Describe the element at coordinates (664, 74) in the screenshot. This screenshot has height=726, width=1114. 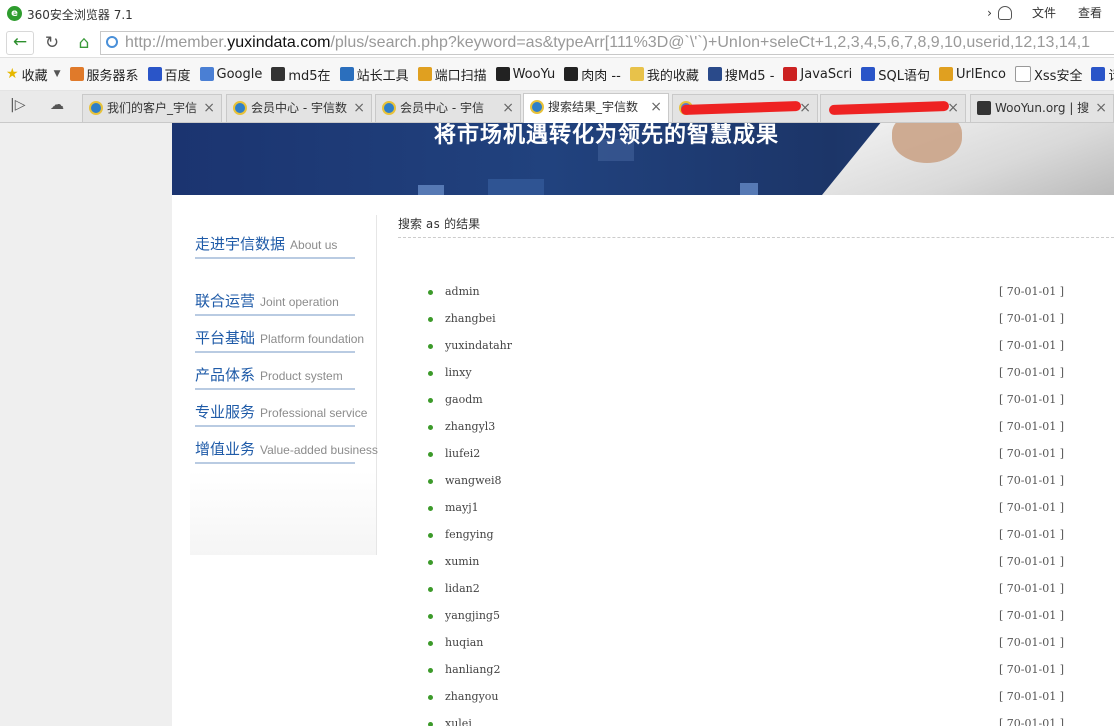
I see `bookmark-item: 我的收藏` at that location.